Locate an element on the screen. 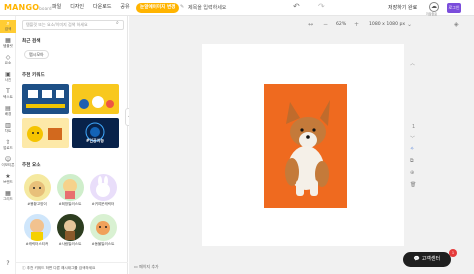  layers-icon: ◈ is located at coordinates (456, 24).